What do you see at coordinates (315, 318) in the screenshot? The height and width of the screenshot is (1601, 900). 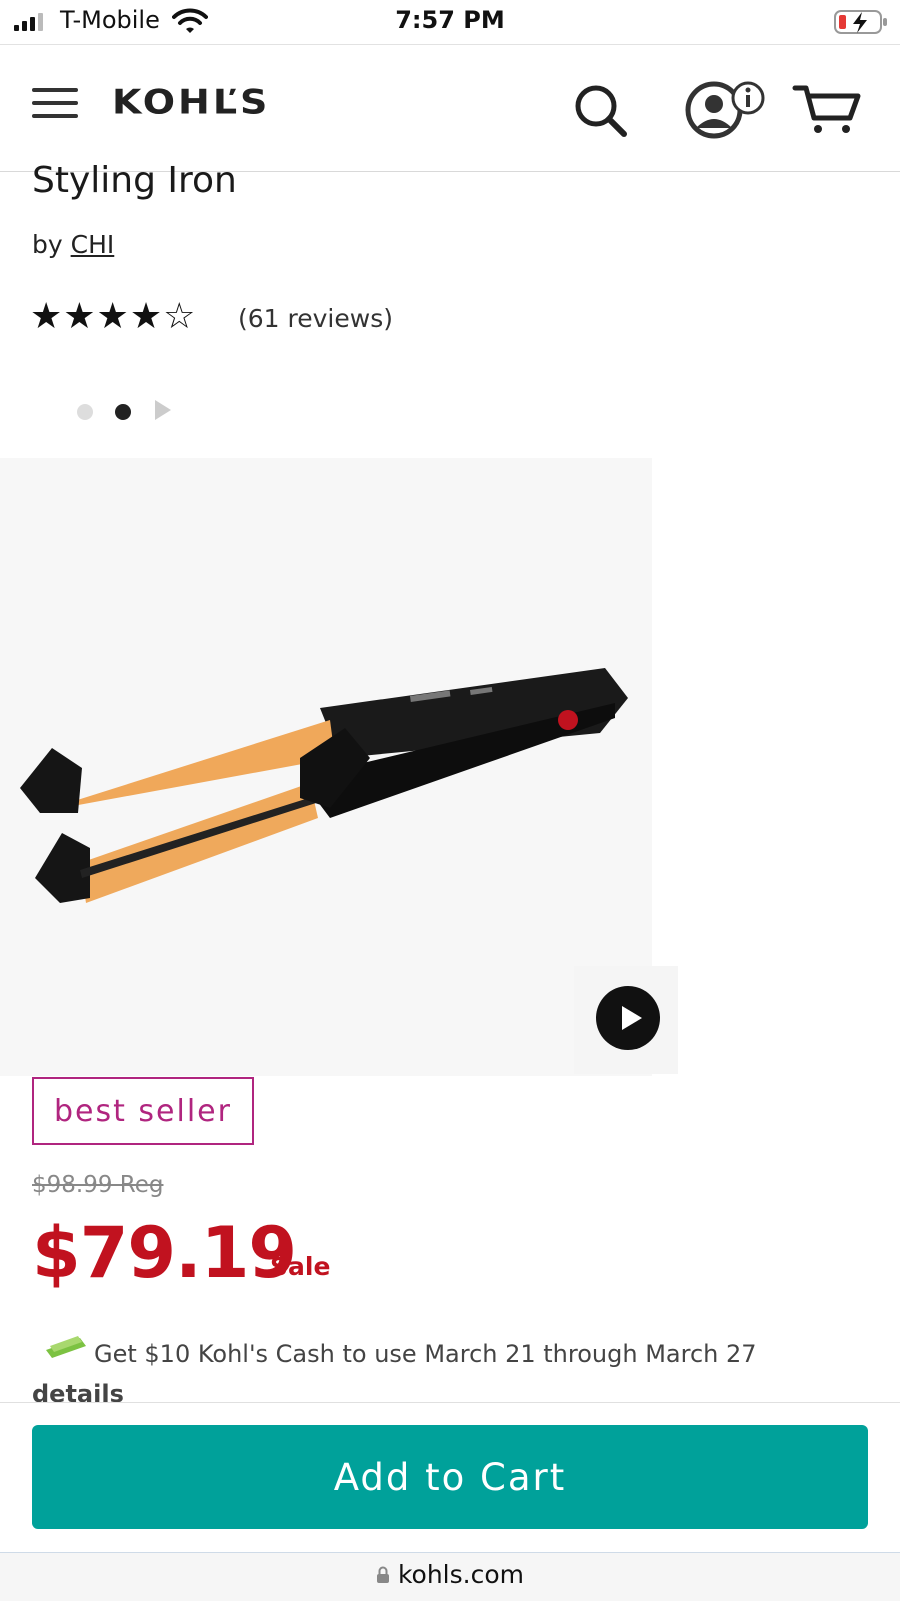 I see `review-count-link: (61 reviews)` at bounding box center [315, 318].